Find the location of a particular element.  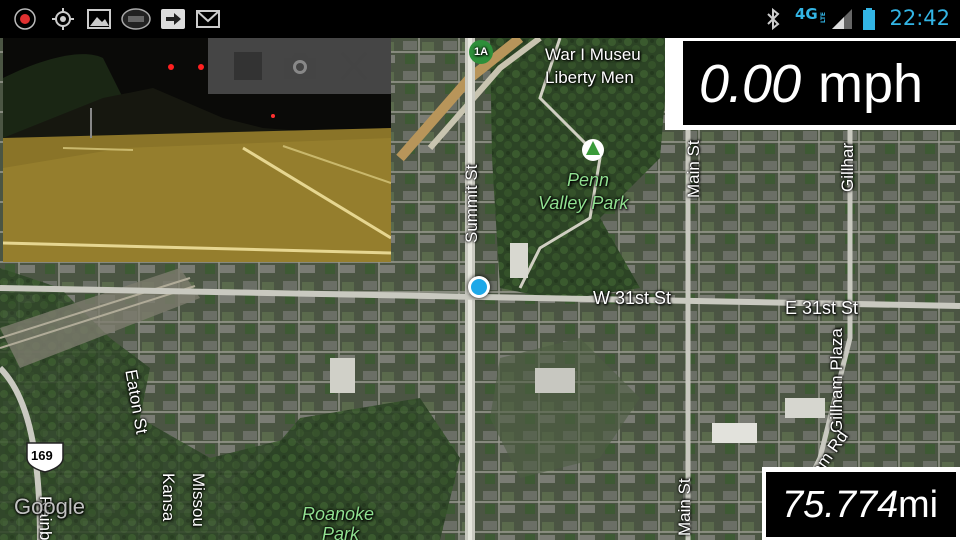

network-type: 4G LTE is located at coordinates (811, 14).